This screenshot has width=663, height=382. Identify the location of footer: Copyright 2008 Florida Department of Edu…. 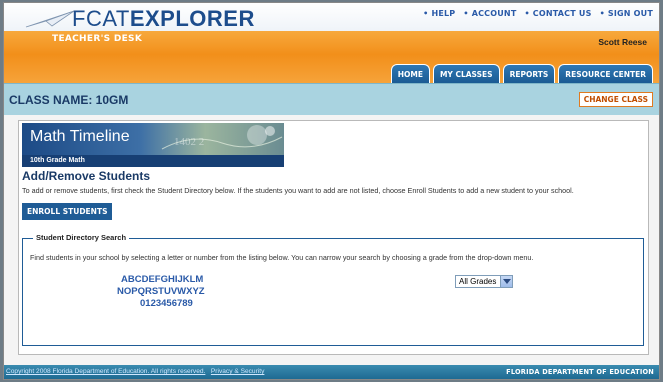
(331, 372).